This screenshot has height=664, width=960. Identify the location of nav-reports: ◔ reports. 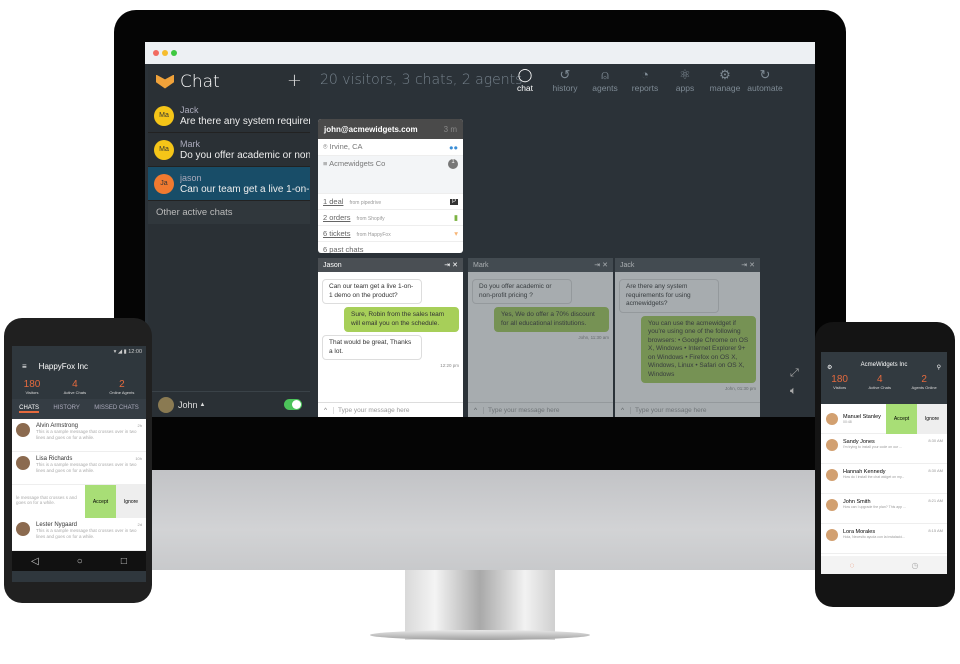
(645, 79).